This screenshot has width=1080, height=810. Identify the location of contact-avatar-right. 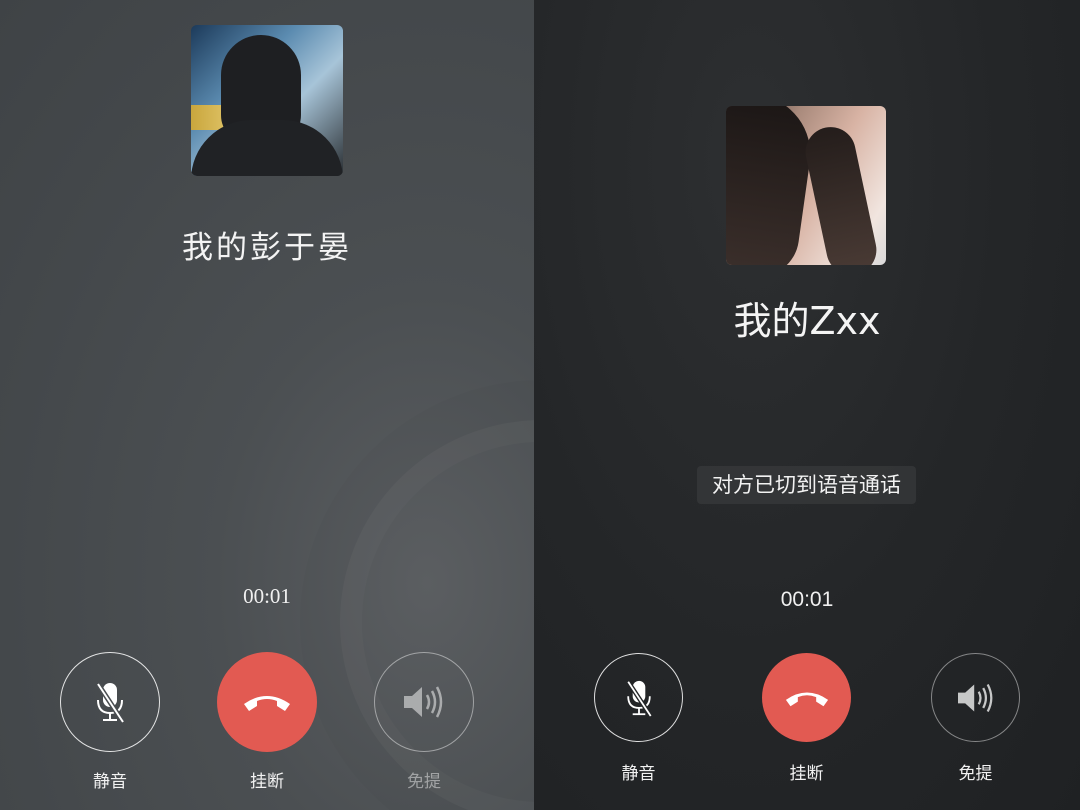
(806, 185).